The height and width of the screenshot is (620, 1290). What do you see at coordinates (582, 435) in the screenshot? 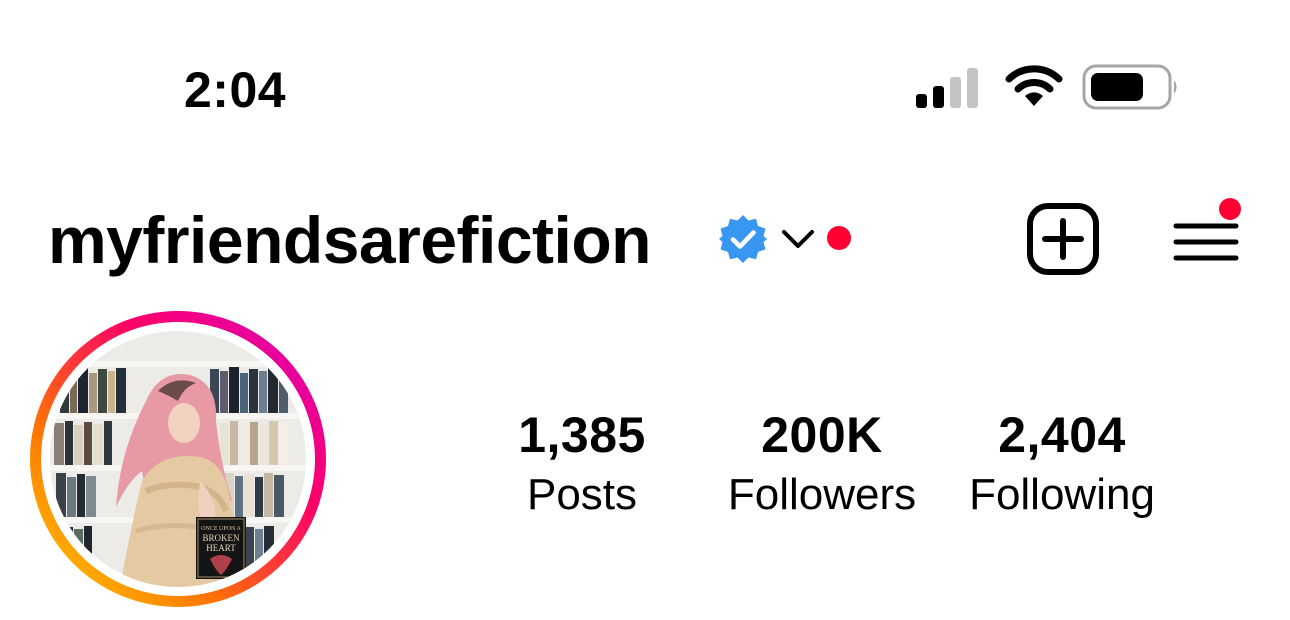
I see `posts-count: 1,385` at bounding box center [582, 435].